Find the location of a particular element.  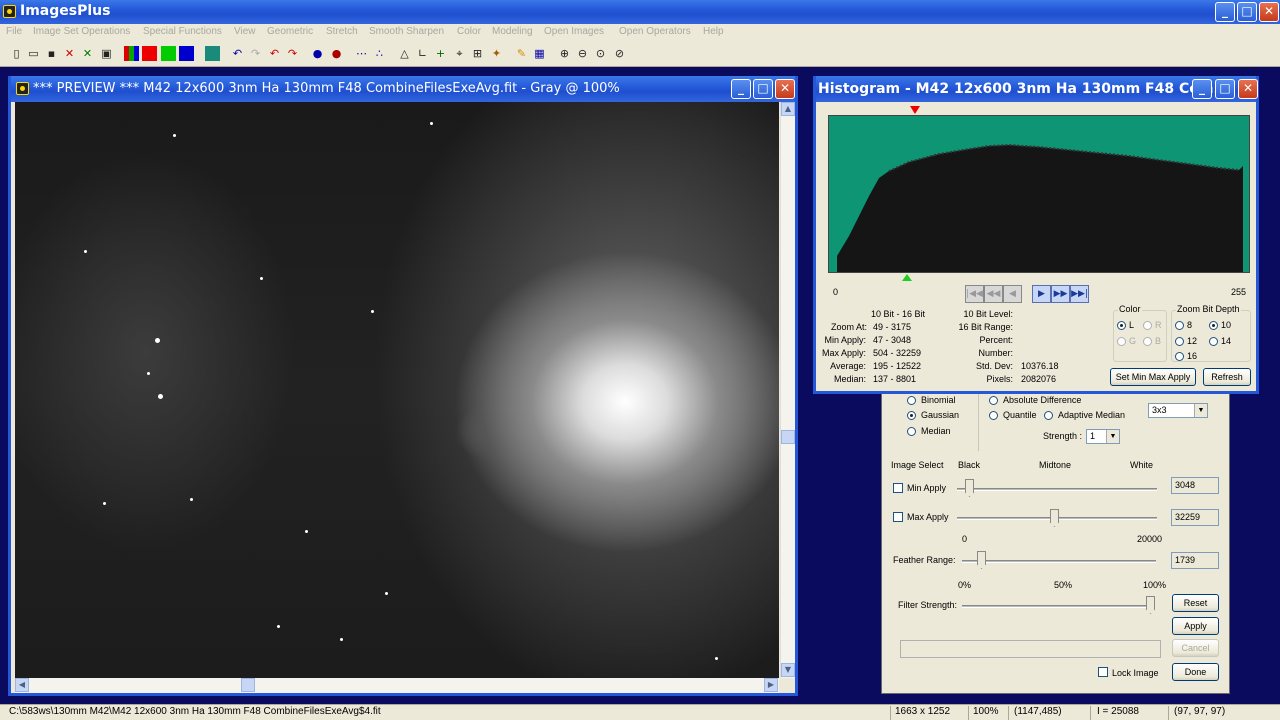

new-icon: ▯ is located at coordinates (16, 53).